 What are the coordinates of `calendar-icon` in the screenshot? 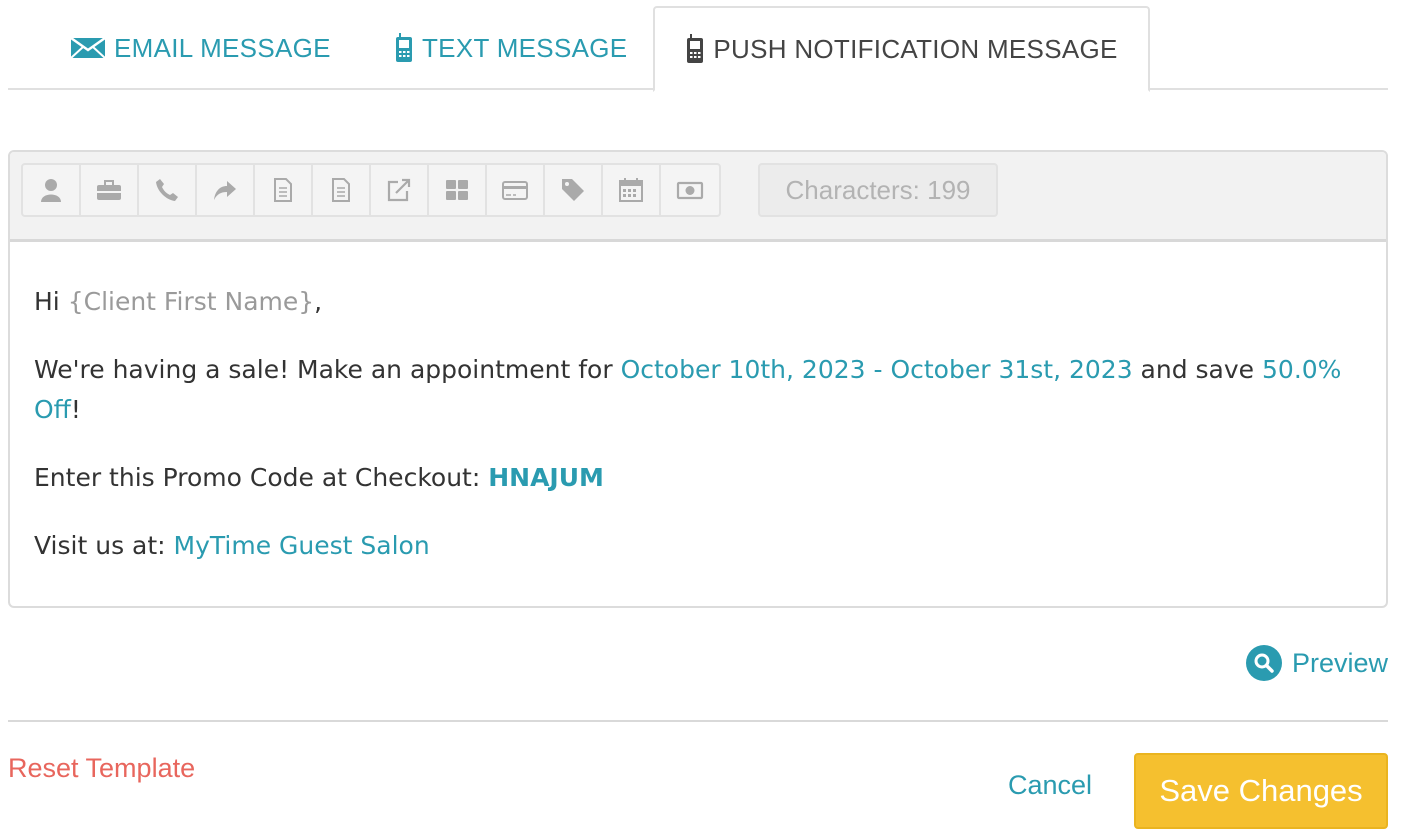 It's located at (631, 190).